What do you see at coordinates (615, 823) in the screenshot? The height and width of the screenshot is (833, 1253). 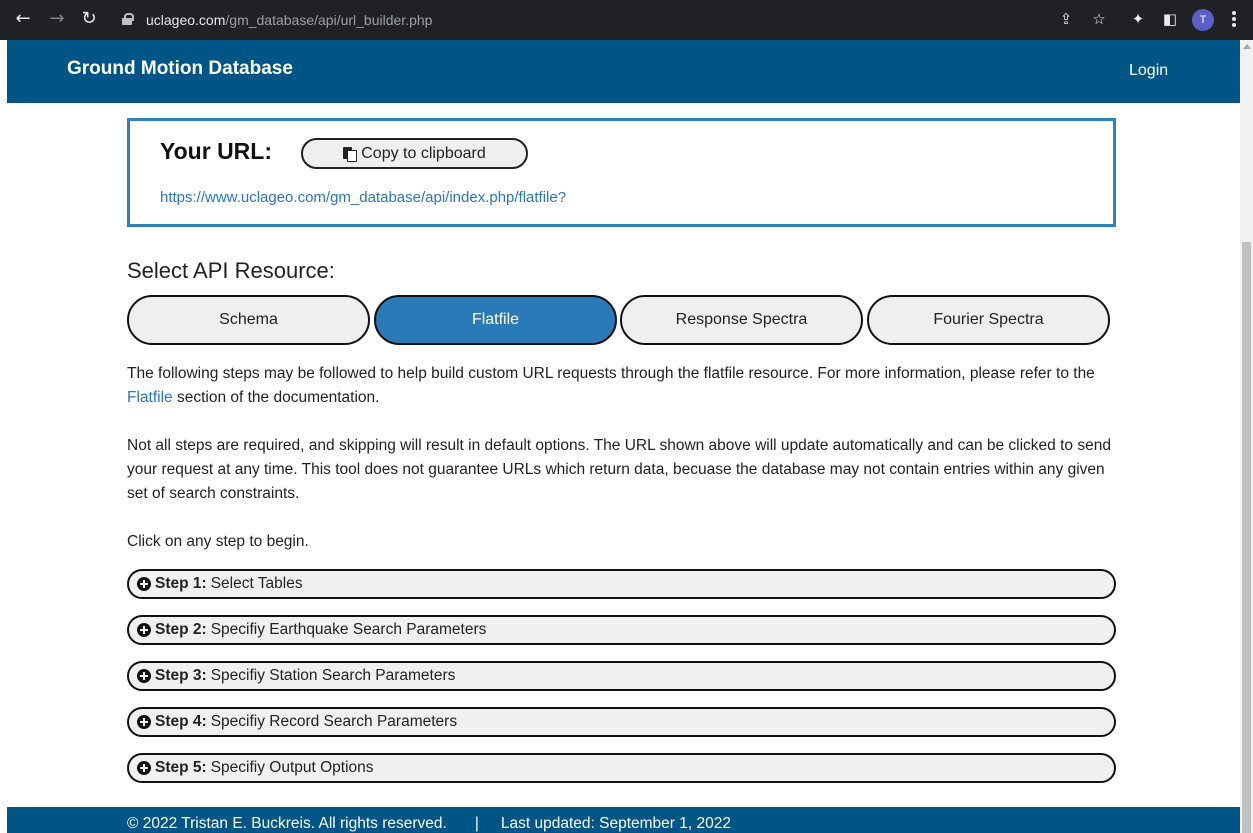 I see `footer-last-updated: Last updated: September 1, 2022` at bounding box center [615, 823].